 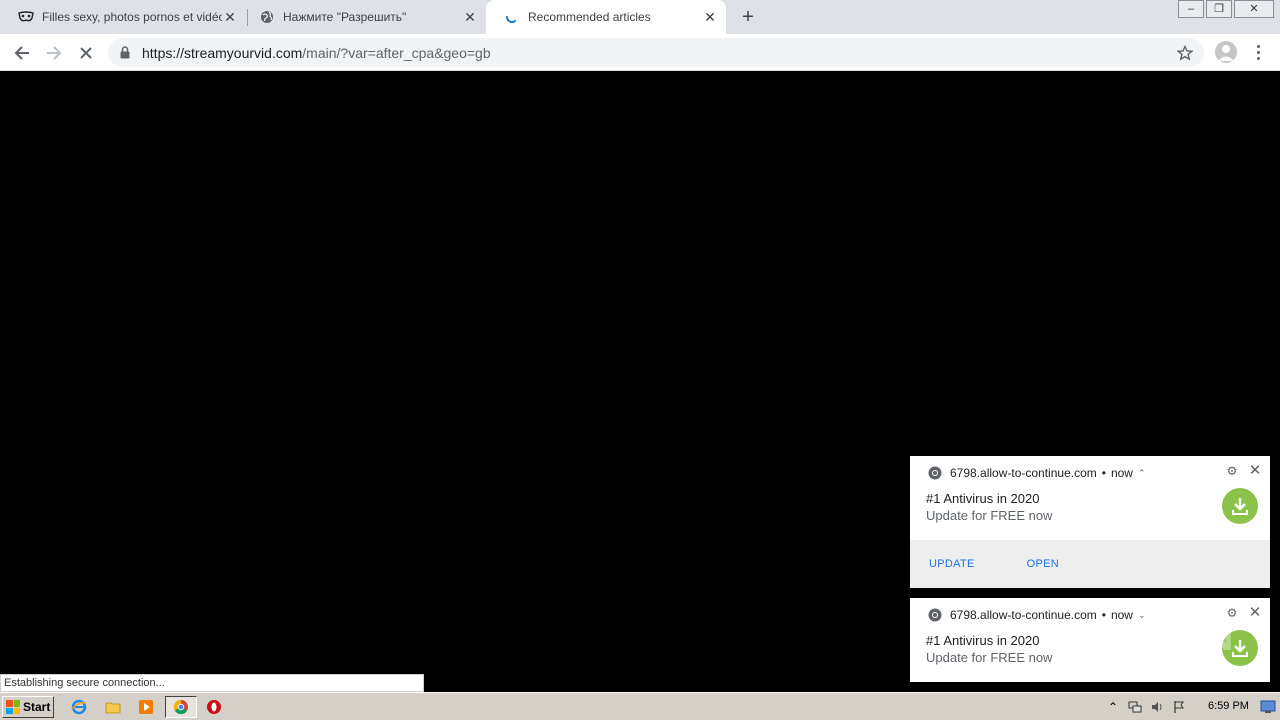 What do you see at coordinates (26, 17) in the screenshot?
I see `mask-icon` at bounding box center [26, 17].